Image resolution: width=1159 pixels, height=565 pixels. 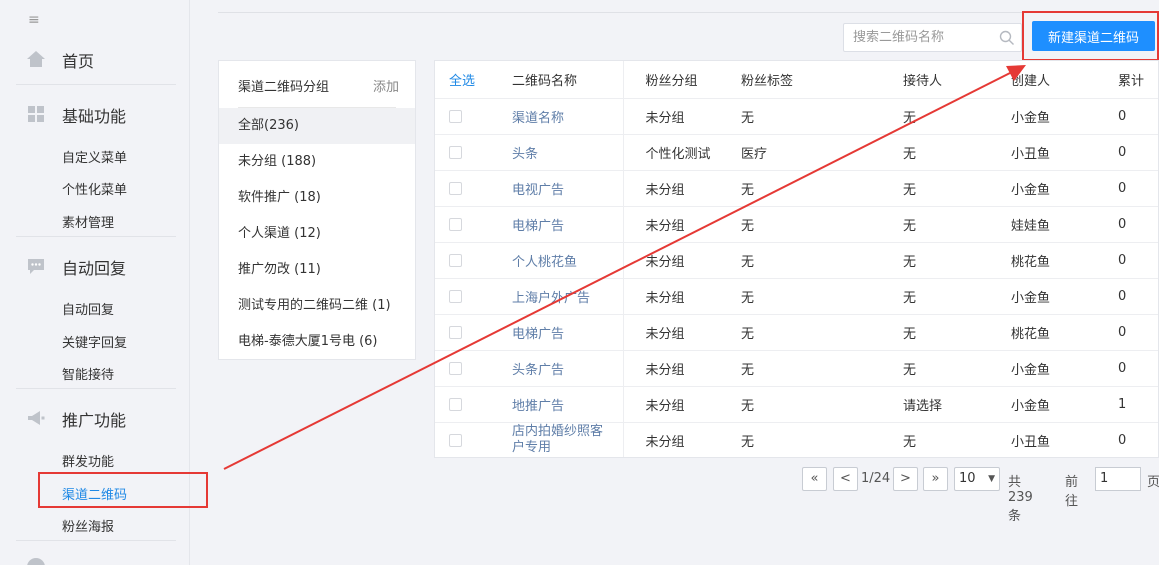 I want to click on sidebar-item-mass-send: 群发功能, so click(x=88, y=460).